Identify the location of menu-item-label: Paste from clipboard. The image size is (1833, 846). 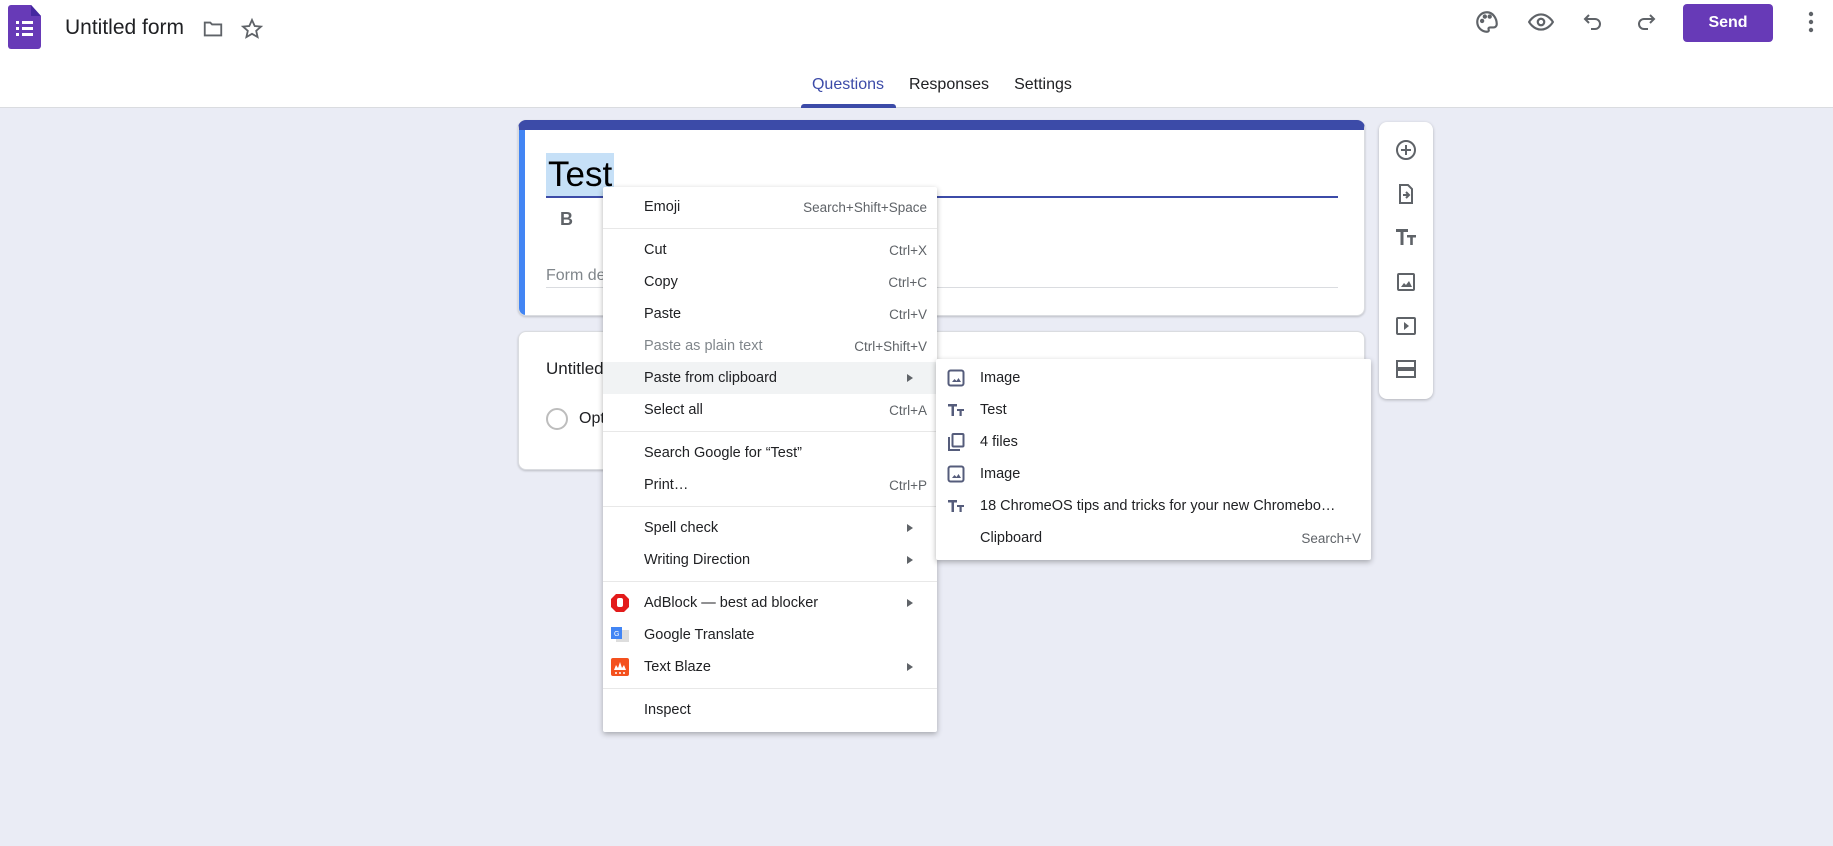
(710, 378).